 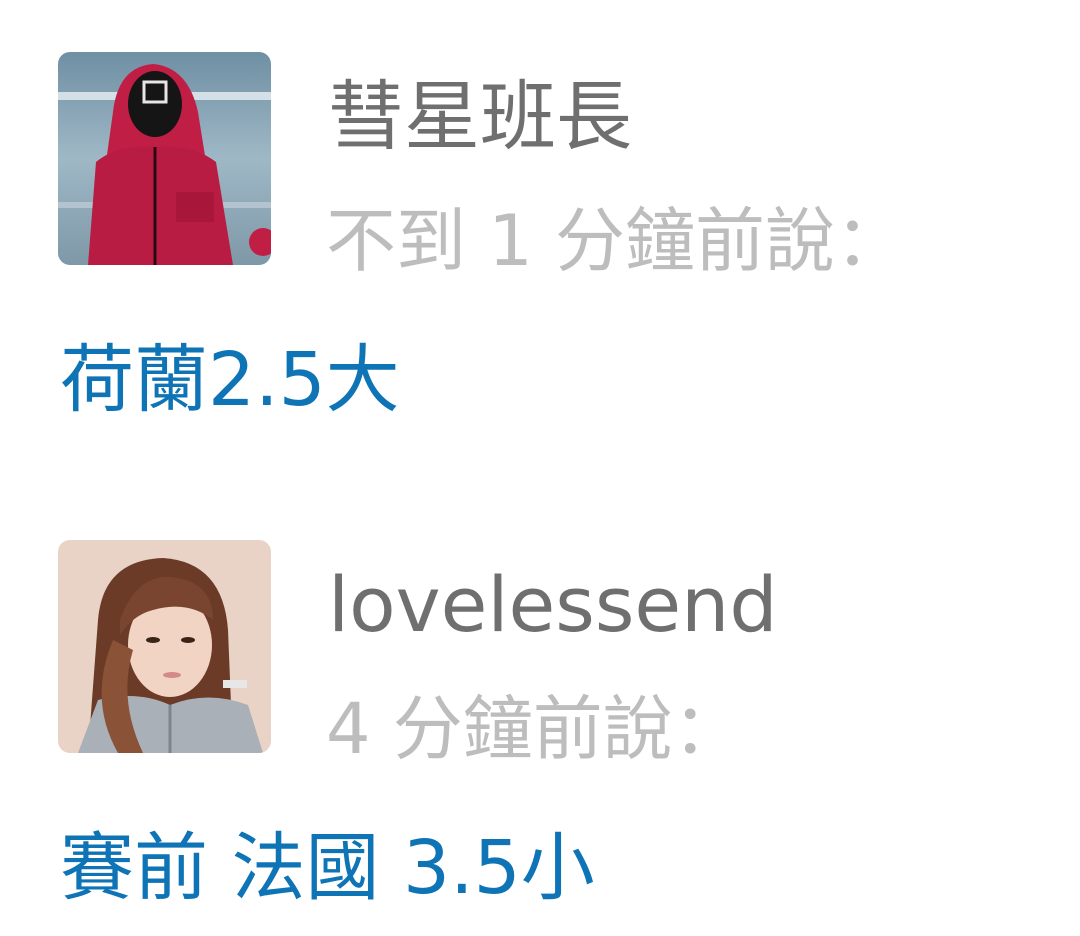 I want to click on username: lovelessend, so click(x=553, y=605).